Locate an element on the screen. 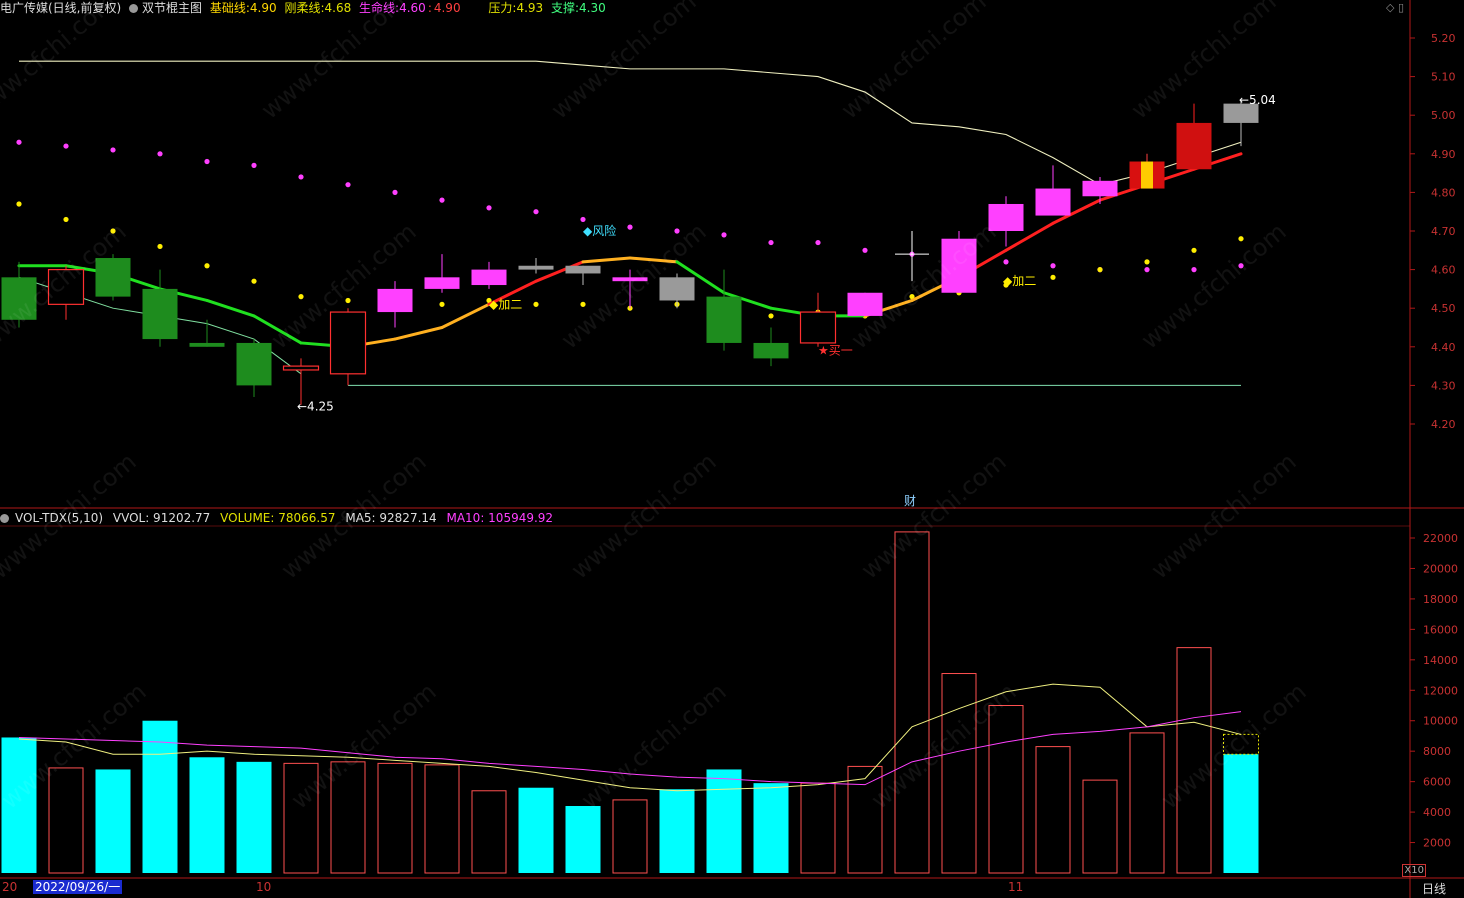 Image resolution: width=1464 pixels, height=898 pixels. base-value: 4.90 is located at coordinates (263, 8).